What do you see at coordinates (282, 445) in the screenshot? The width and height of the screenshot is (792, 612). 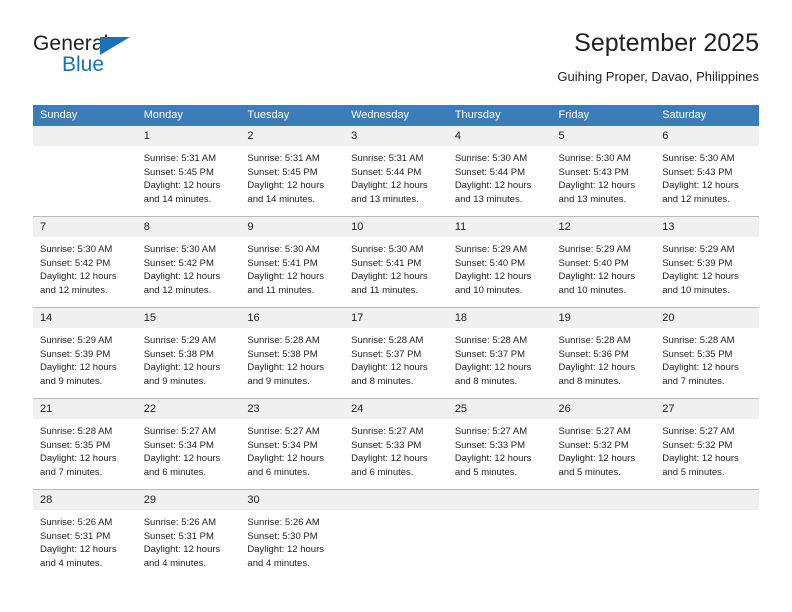 I see `day-sunset-text: Sunset: 5:34 PM` at bounding box center [282, 445].